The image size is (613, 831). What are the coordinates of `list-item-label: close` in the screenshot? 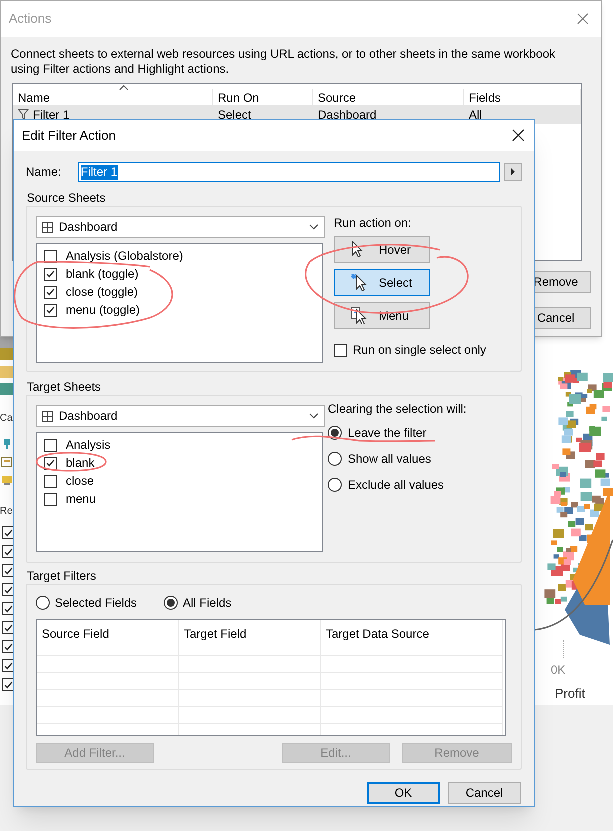 It's located at (80, 481).